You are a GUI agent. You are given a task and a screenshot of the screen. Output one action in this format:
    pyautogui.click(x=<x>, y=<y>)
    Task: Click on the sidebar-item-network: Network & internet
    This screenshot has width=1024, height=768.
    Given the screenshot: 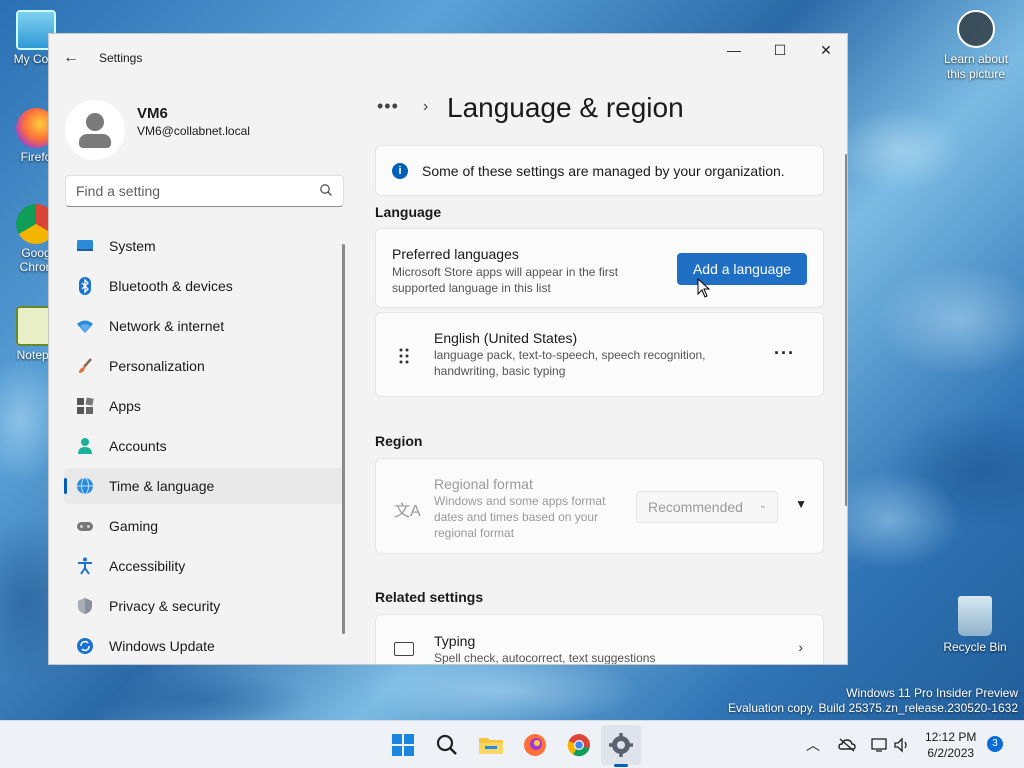 What is the action you would take?
    pyautogui.click(x=204, y=326)
    